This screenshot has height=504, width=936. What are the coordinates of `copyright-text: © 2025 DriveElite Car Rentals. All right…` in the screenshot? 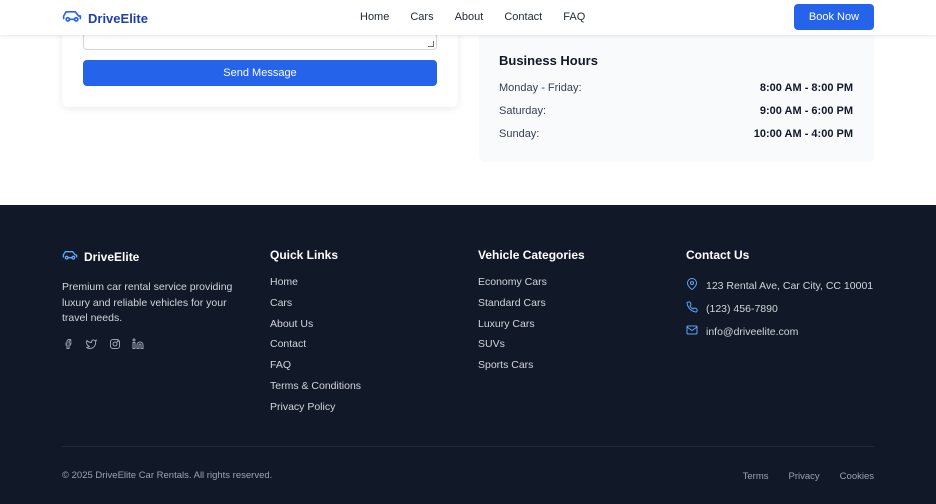 It's located at (167, 475).